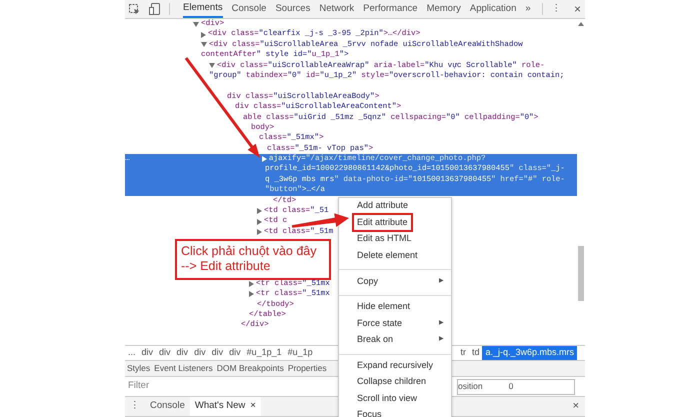 The height and width of the screenshot is (417, 700). Describe the element at coordinates (250, 368) in the screenshot. I see `sidebar-tab: DOM Breakpoints` at that location.